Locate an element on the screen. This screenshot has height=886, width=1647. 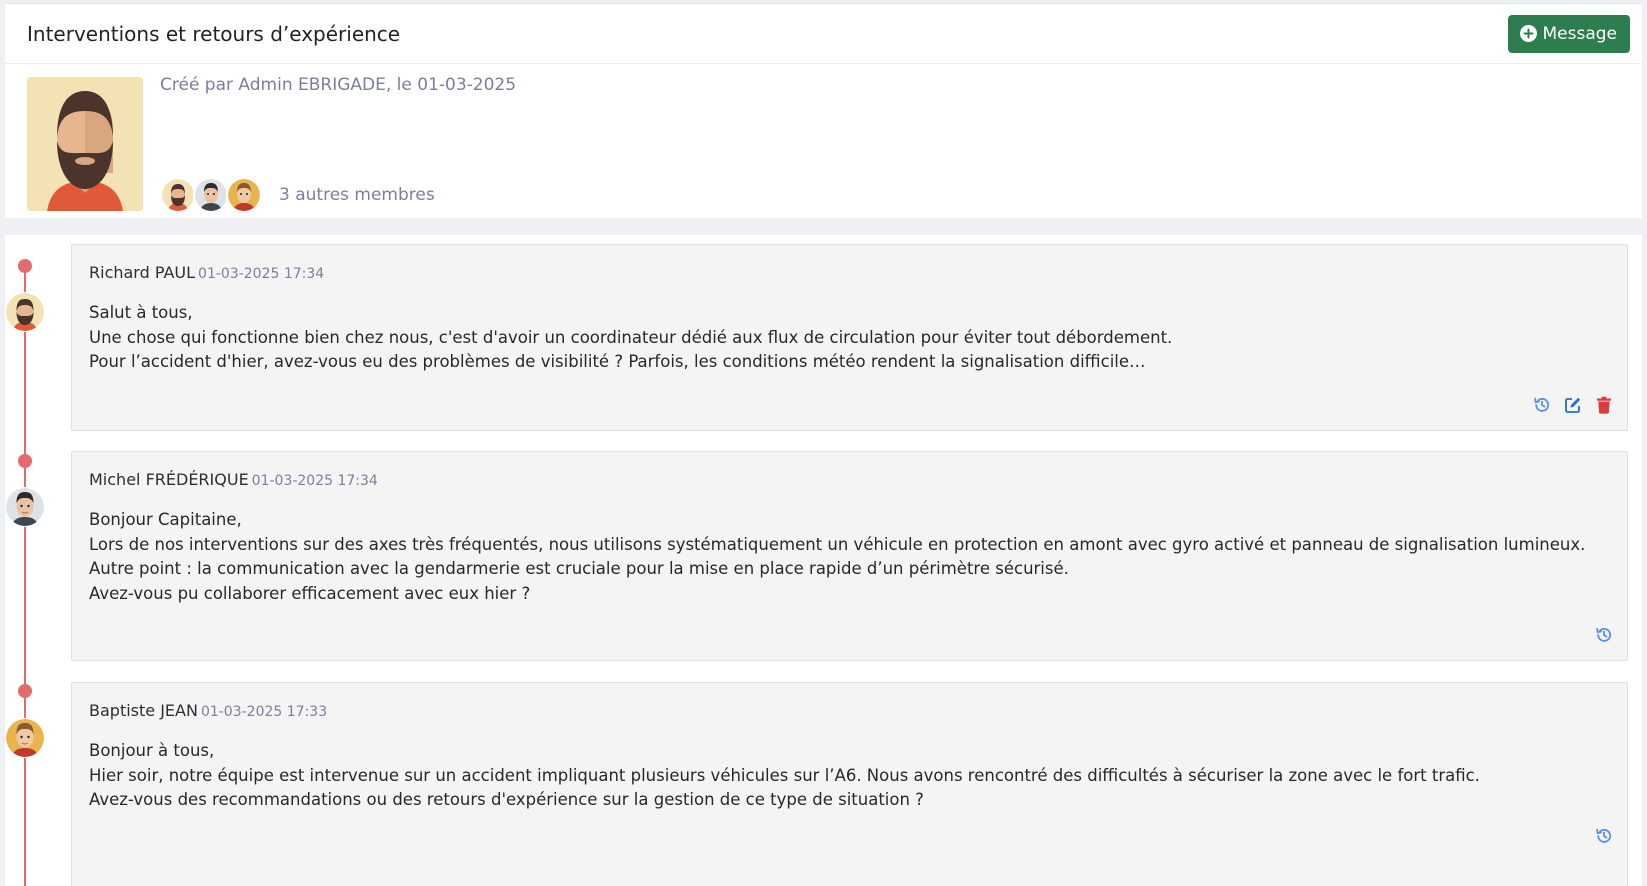
message-author: Richard PAUL is located at coordinates (142, 272).